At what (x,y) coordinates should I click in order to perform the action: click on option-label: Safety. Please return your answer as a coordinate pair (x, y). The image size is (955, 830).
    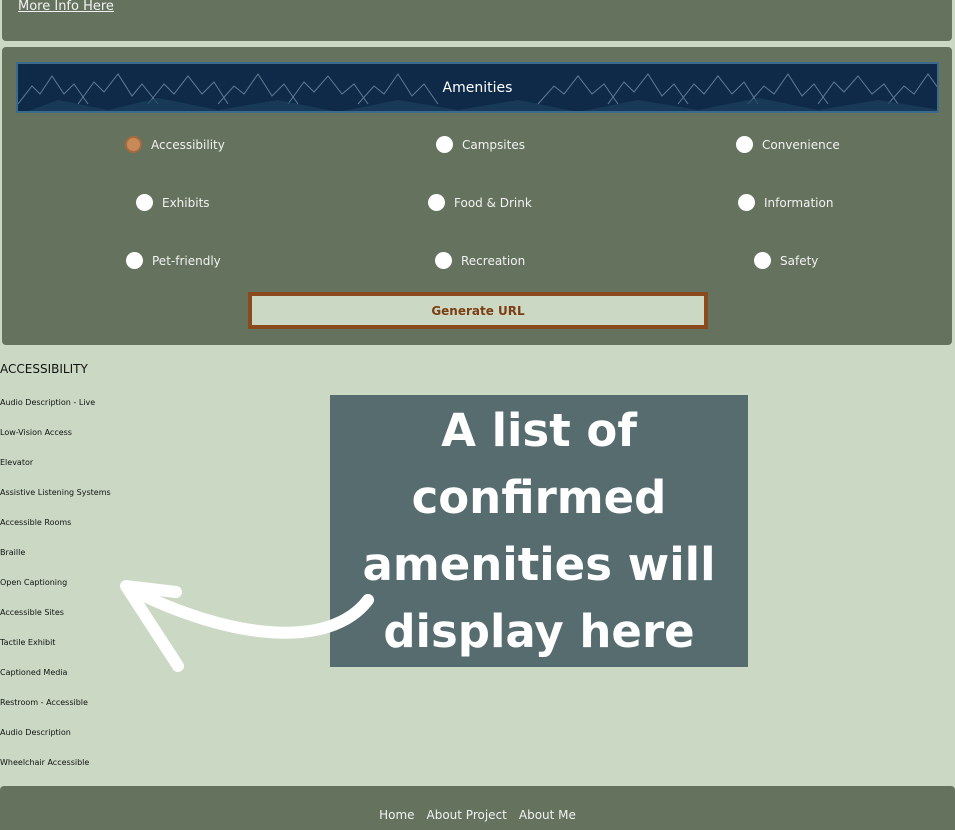
    Looking at the image, I should click on (799, 260).